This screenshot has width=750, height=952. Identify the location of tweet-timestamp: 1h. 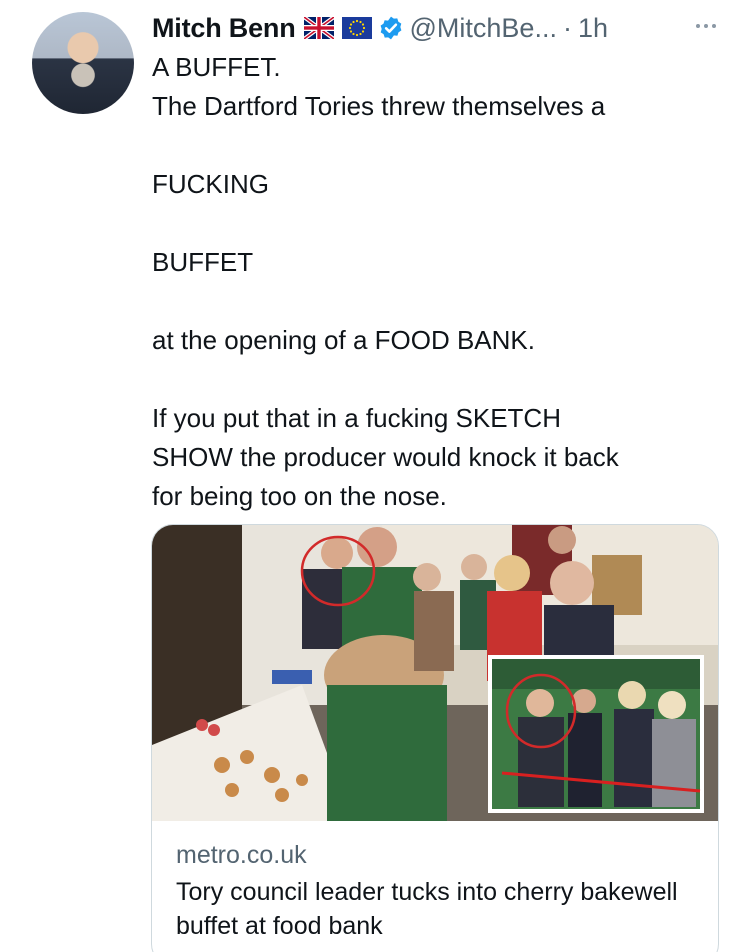
(593, 28).